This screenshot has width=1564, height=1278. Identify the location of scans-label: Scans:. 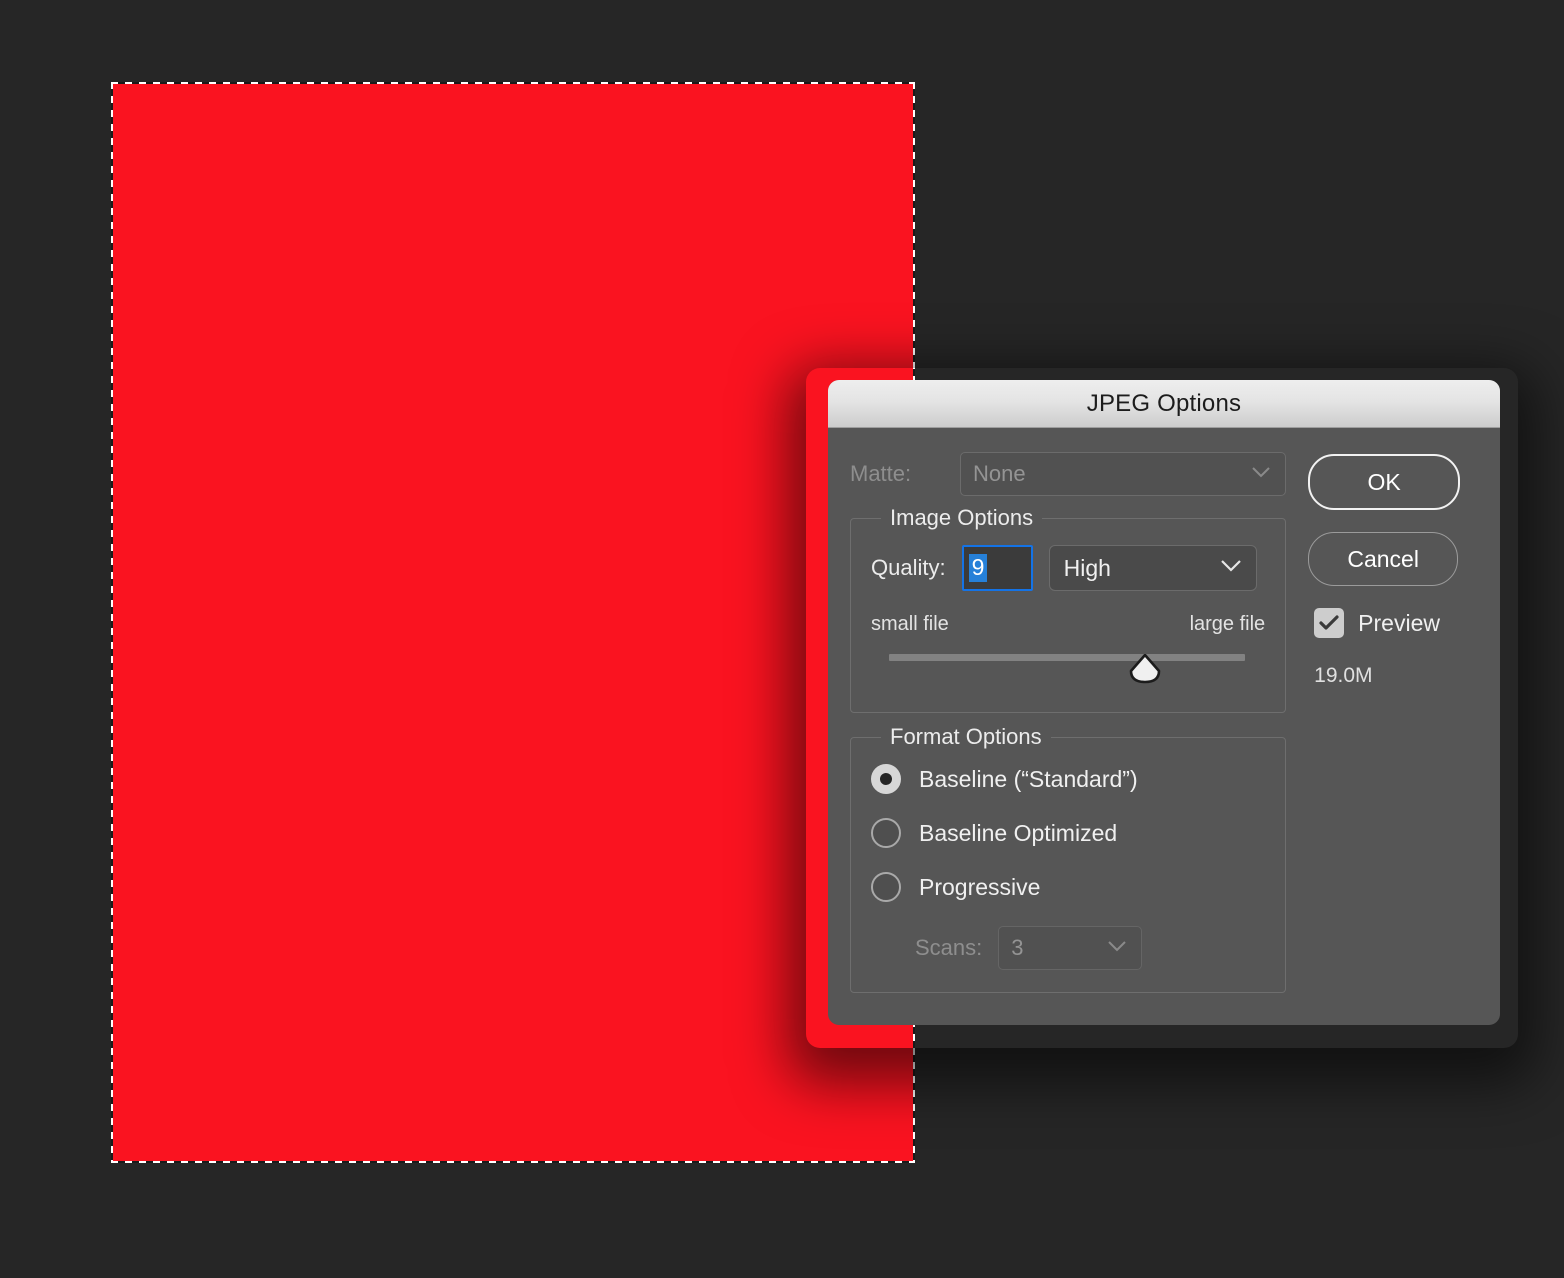
(949, 947).